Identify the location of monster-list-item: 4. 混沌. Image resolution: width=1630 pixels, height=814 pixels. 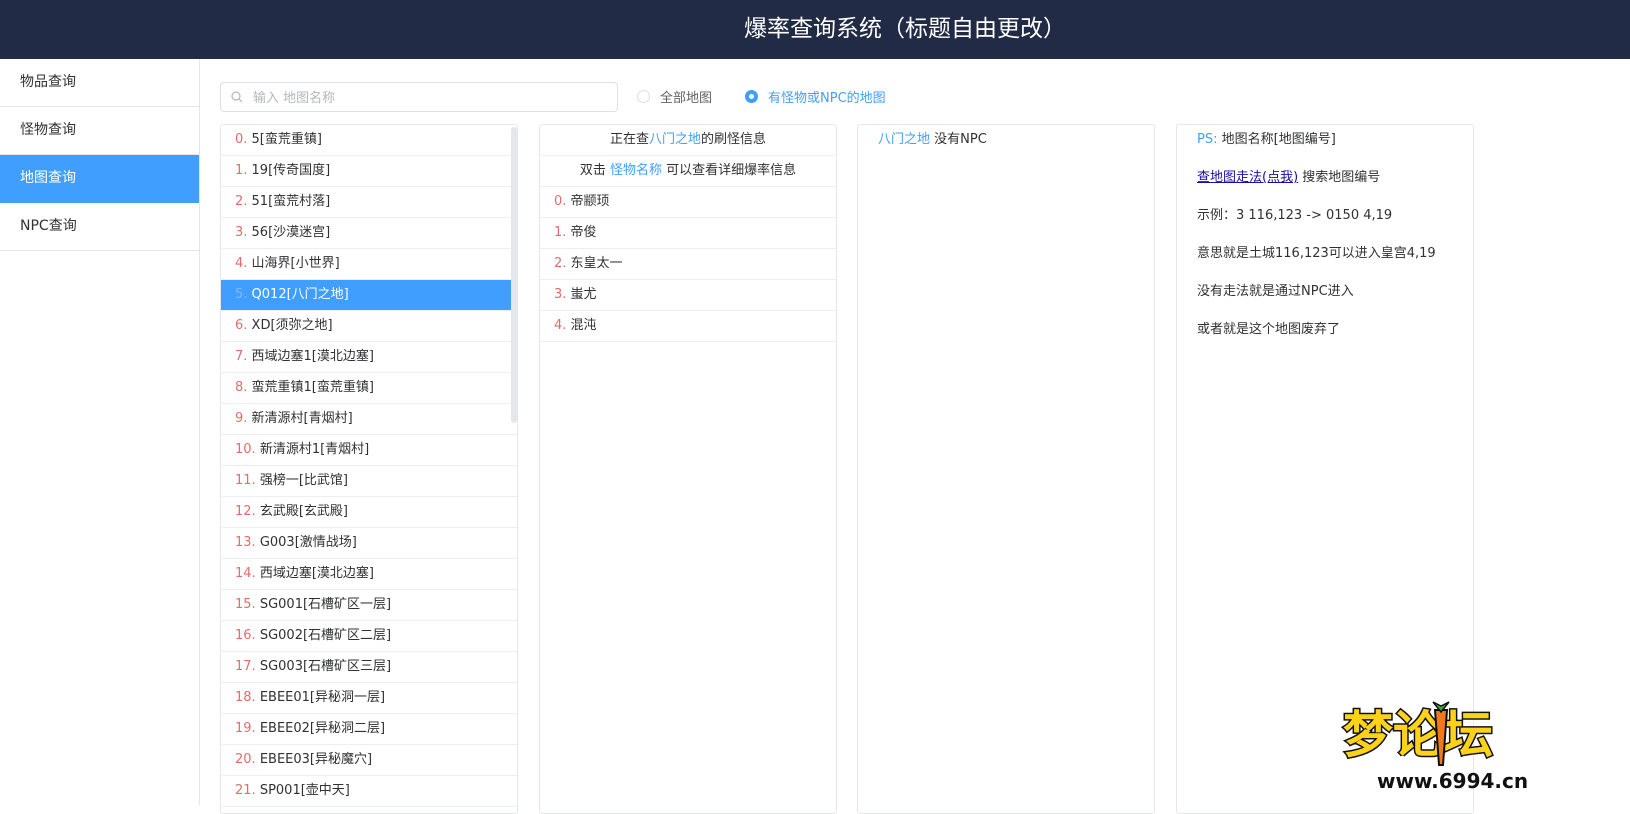
(688, 326).